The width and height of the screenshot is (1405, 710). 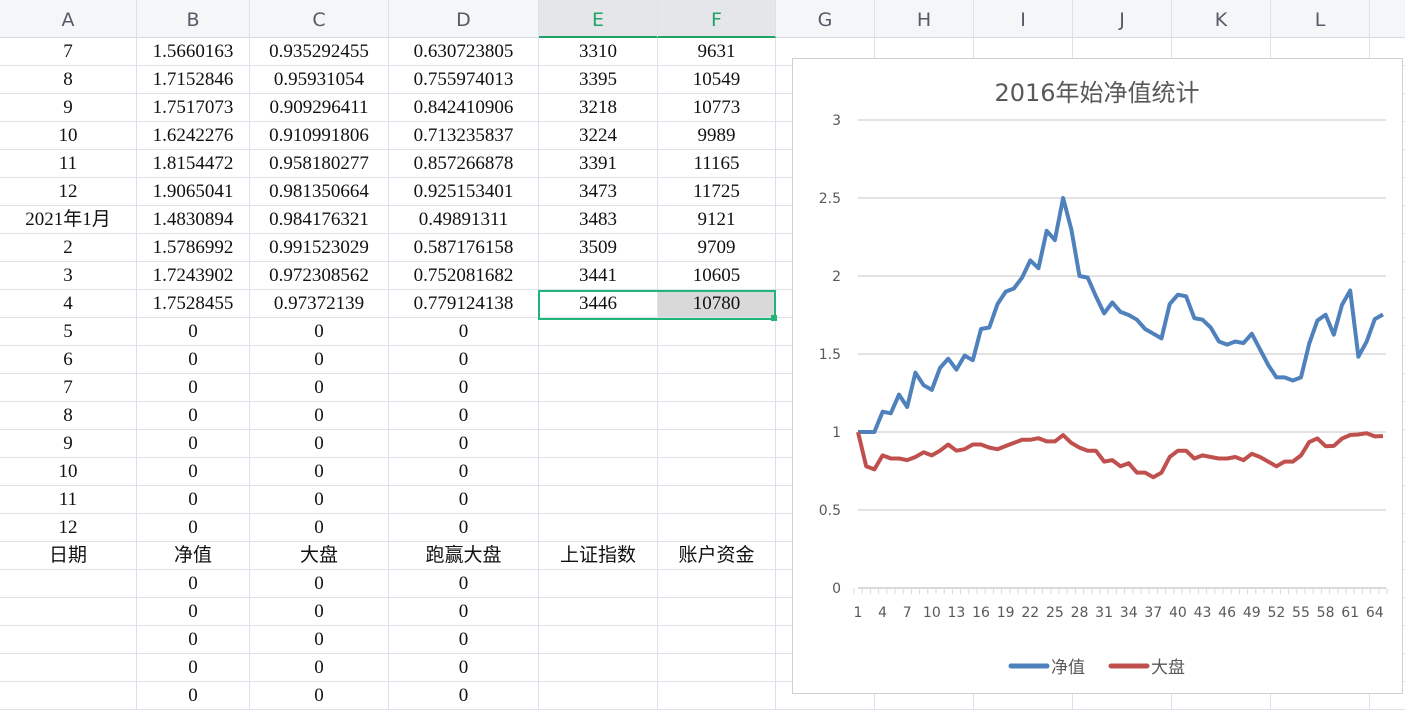 What do you see at coordinates (717, 136) in the screenshot?
I see `cell-F4: 9989` at bounding box center [717, 136].